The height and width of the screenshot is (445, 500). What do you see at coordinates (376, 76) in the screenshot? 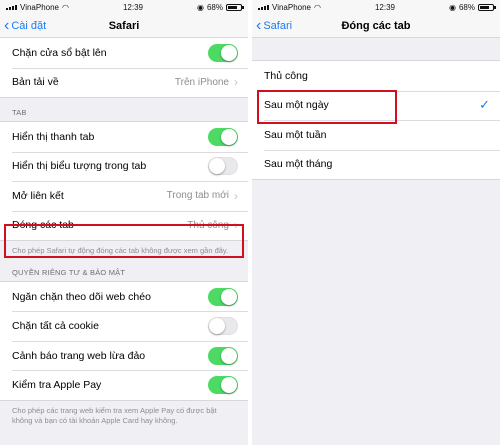
I see `option-manual: Thủ công` at bounding box center [376, 76].